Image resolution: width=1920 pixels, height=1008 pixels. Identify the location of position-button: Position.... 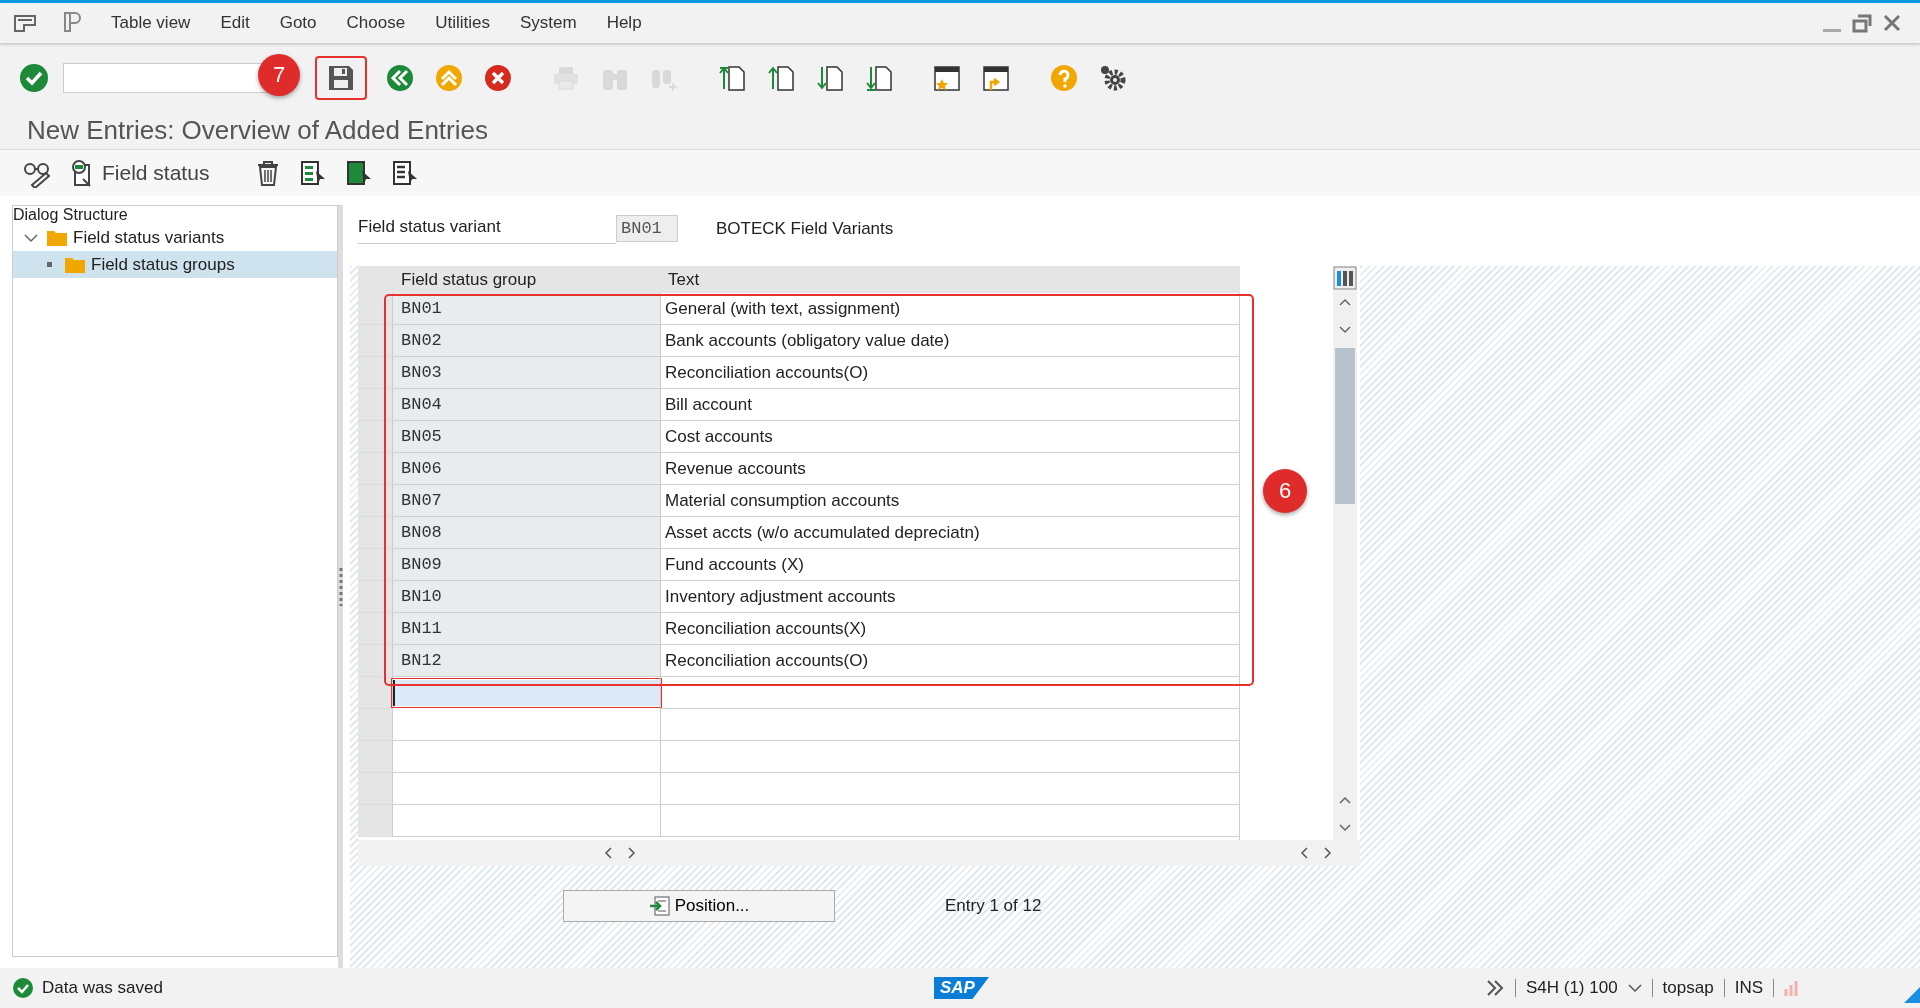
(699, 906).